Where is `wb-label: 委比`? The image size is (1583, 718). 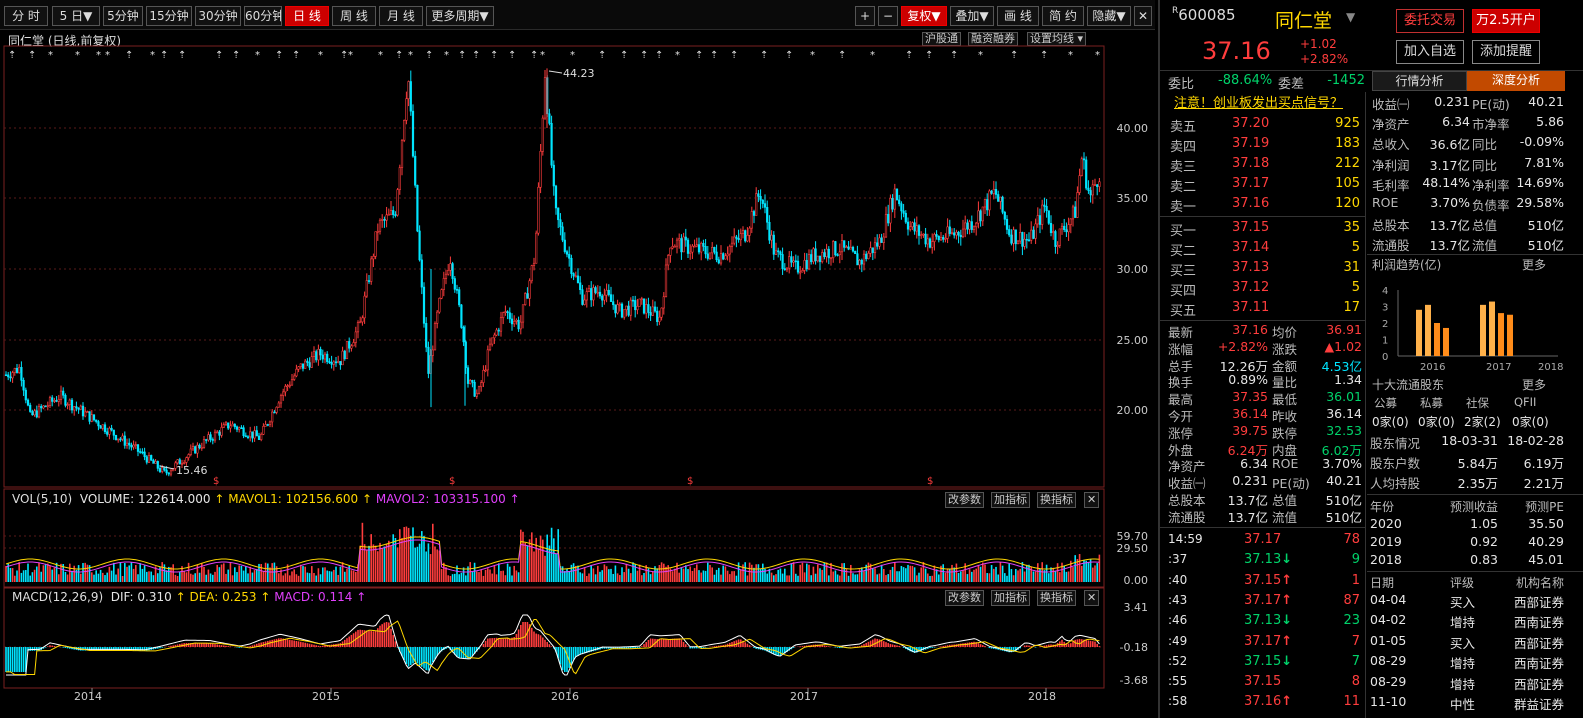 wb-label: 委比 is located at coordinates (1181, 84).